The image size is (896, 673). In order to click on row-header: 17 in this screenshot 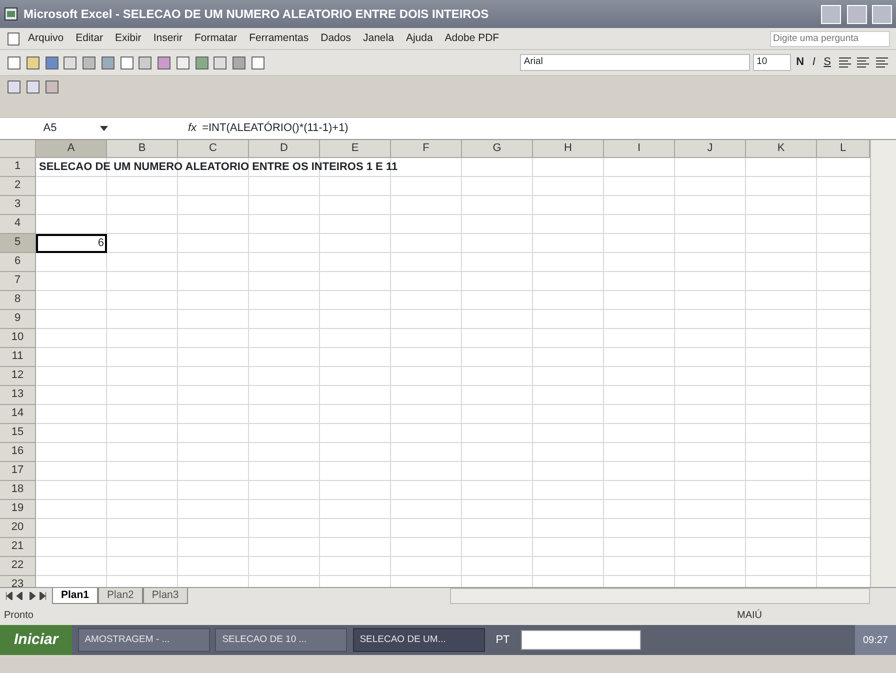, I will do `click(18, 471)`.